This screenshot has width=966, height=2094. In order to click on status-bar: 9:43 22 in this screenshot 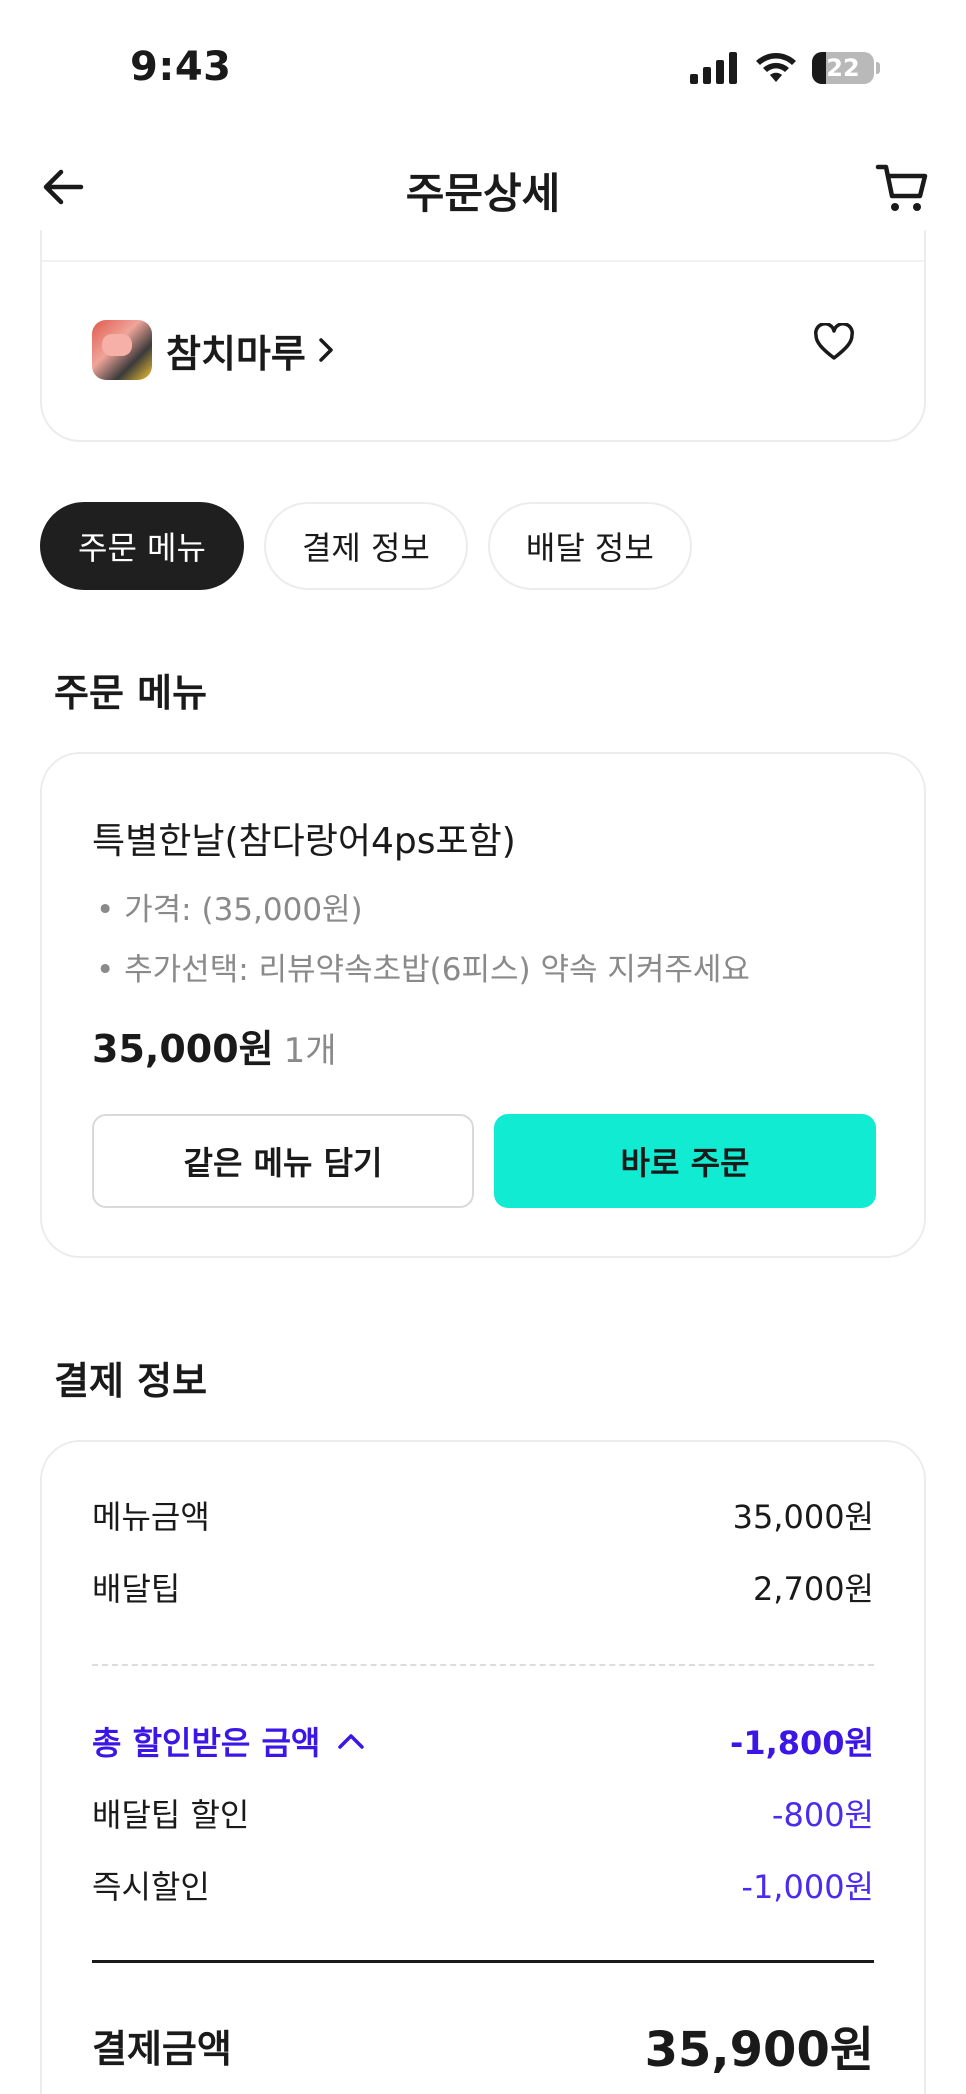, I will do `click(483, 70)`.